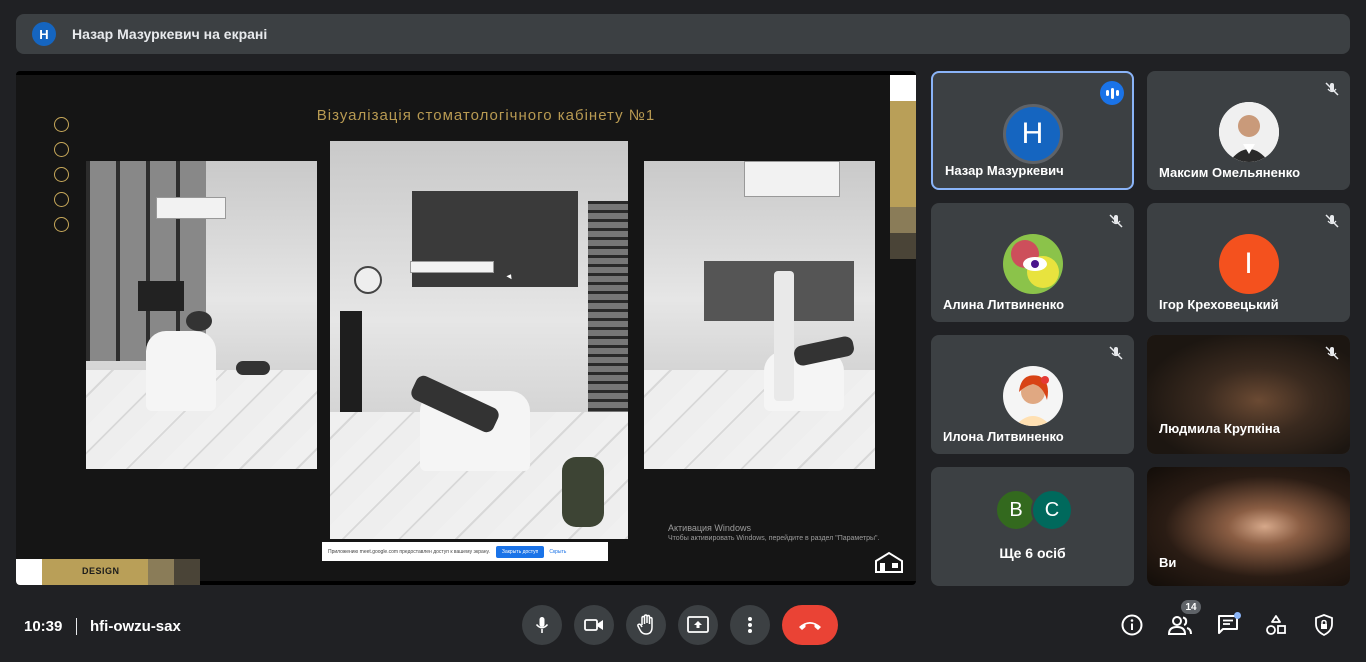  Describe the element at coordinates (43, 626) in the screenshot. I see `clock: 10:39` at that location.